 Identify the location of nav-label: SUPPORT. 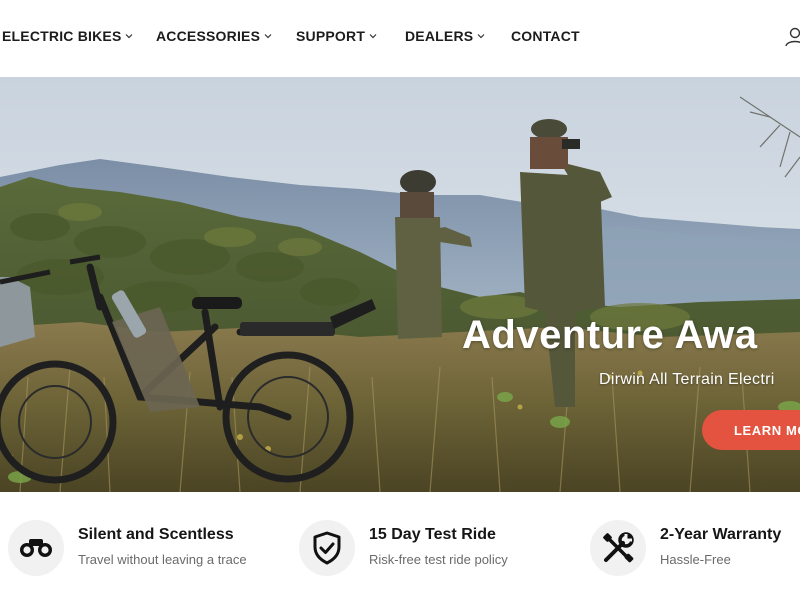
(331, 36).